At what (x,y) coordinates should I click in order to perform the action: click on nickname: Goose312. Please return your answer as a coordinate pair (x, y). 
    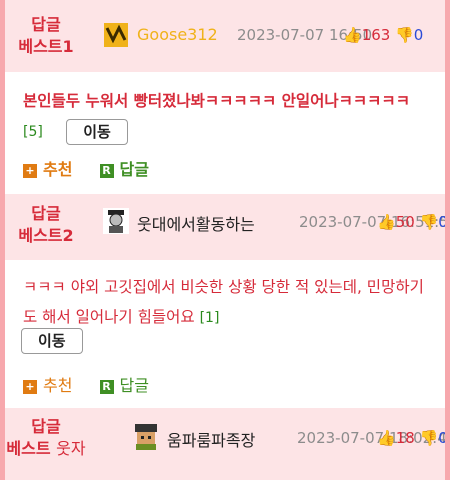
    Looking at the image, I should click on (177, 34).